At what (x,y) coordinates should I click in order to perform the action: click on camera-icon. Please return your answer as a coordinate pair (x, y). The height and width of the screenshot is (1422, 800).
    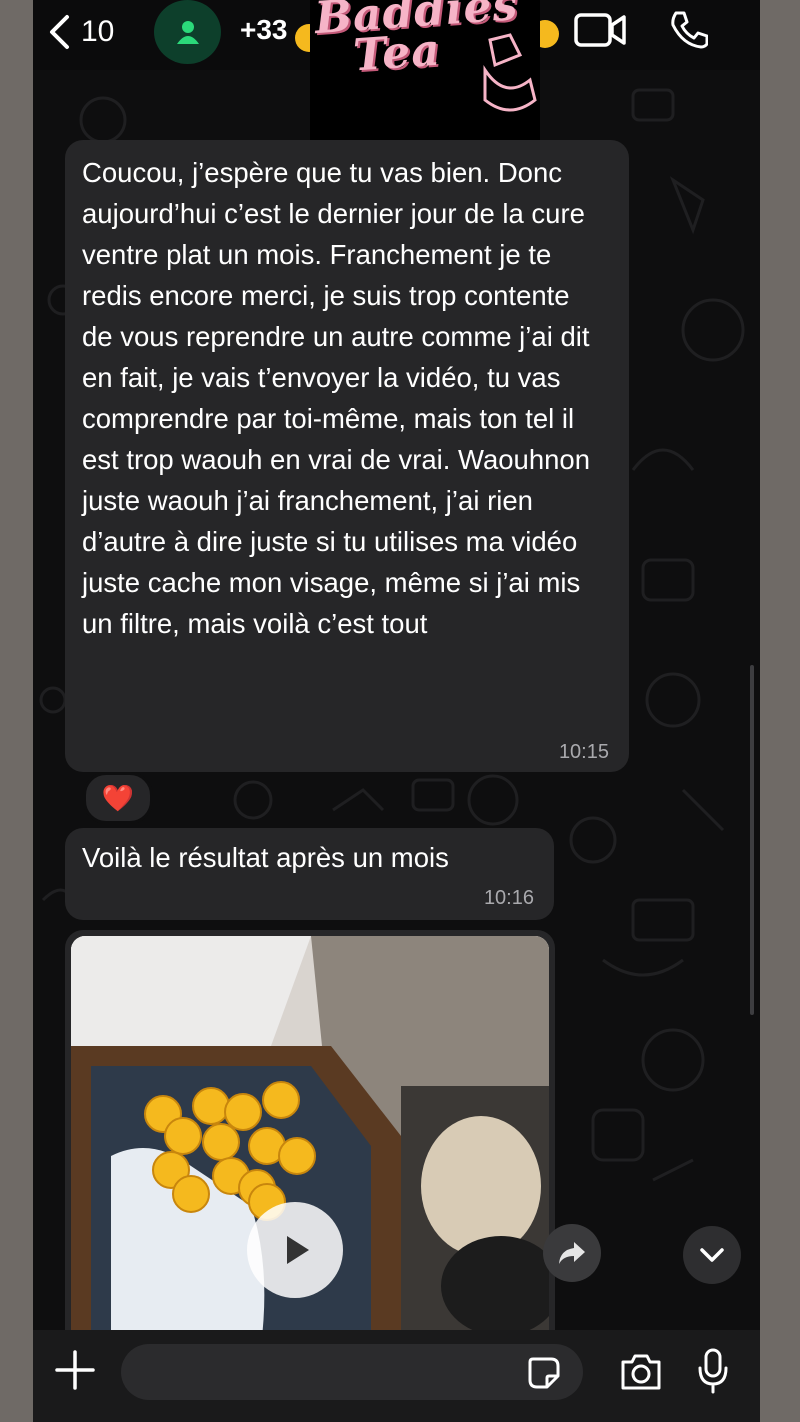
    Looking at the image, I should click on (641, 1372).